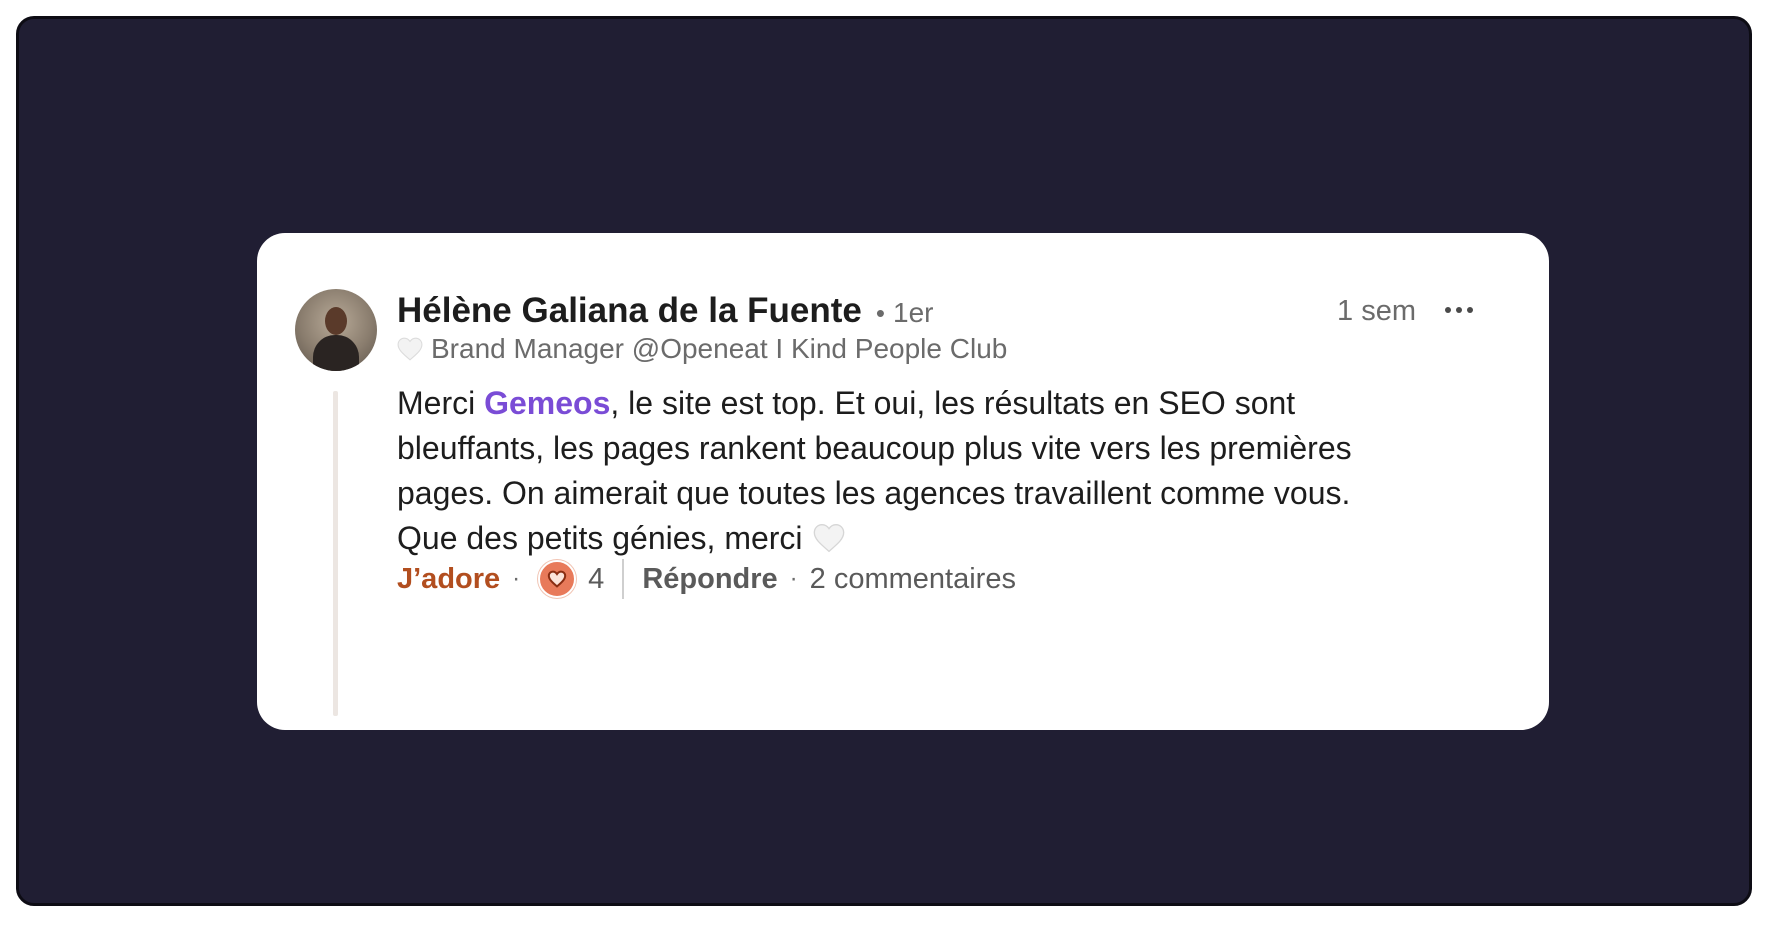  I want to click on comment-text-start: Merci, so click(441, 403).